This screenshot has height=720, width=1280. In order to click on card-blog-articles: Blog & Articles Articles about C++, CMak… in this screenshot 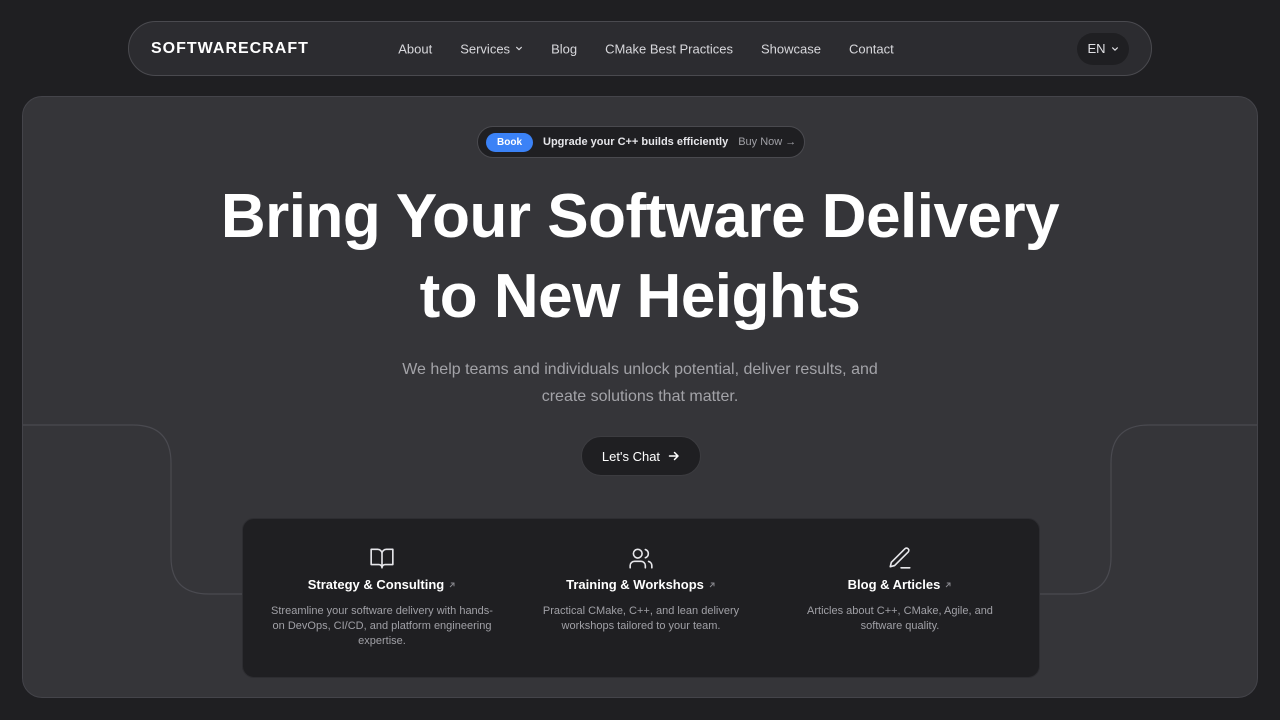, I will do `click(900, 589)`.